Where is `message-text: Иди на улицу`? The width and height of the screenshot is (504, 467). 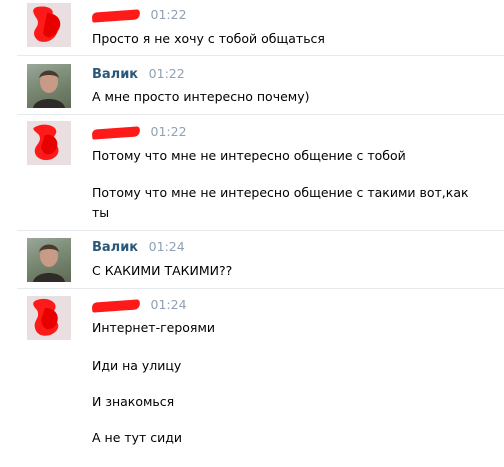
message-text: Иди на улицу is located at coordinates (137, 365).